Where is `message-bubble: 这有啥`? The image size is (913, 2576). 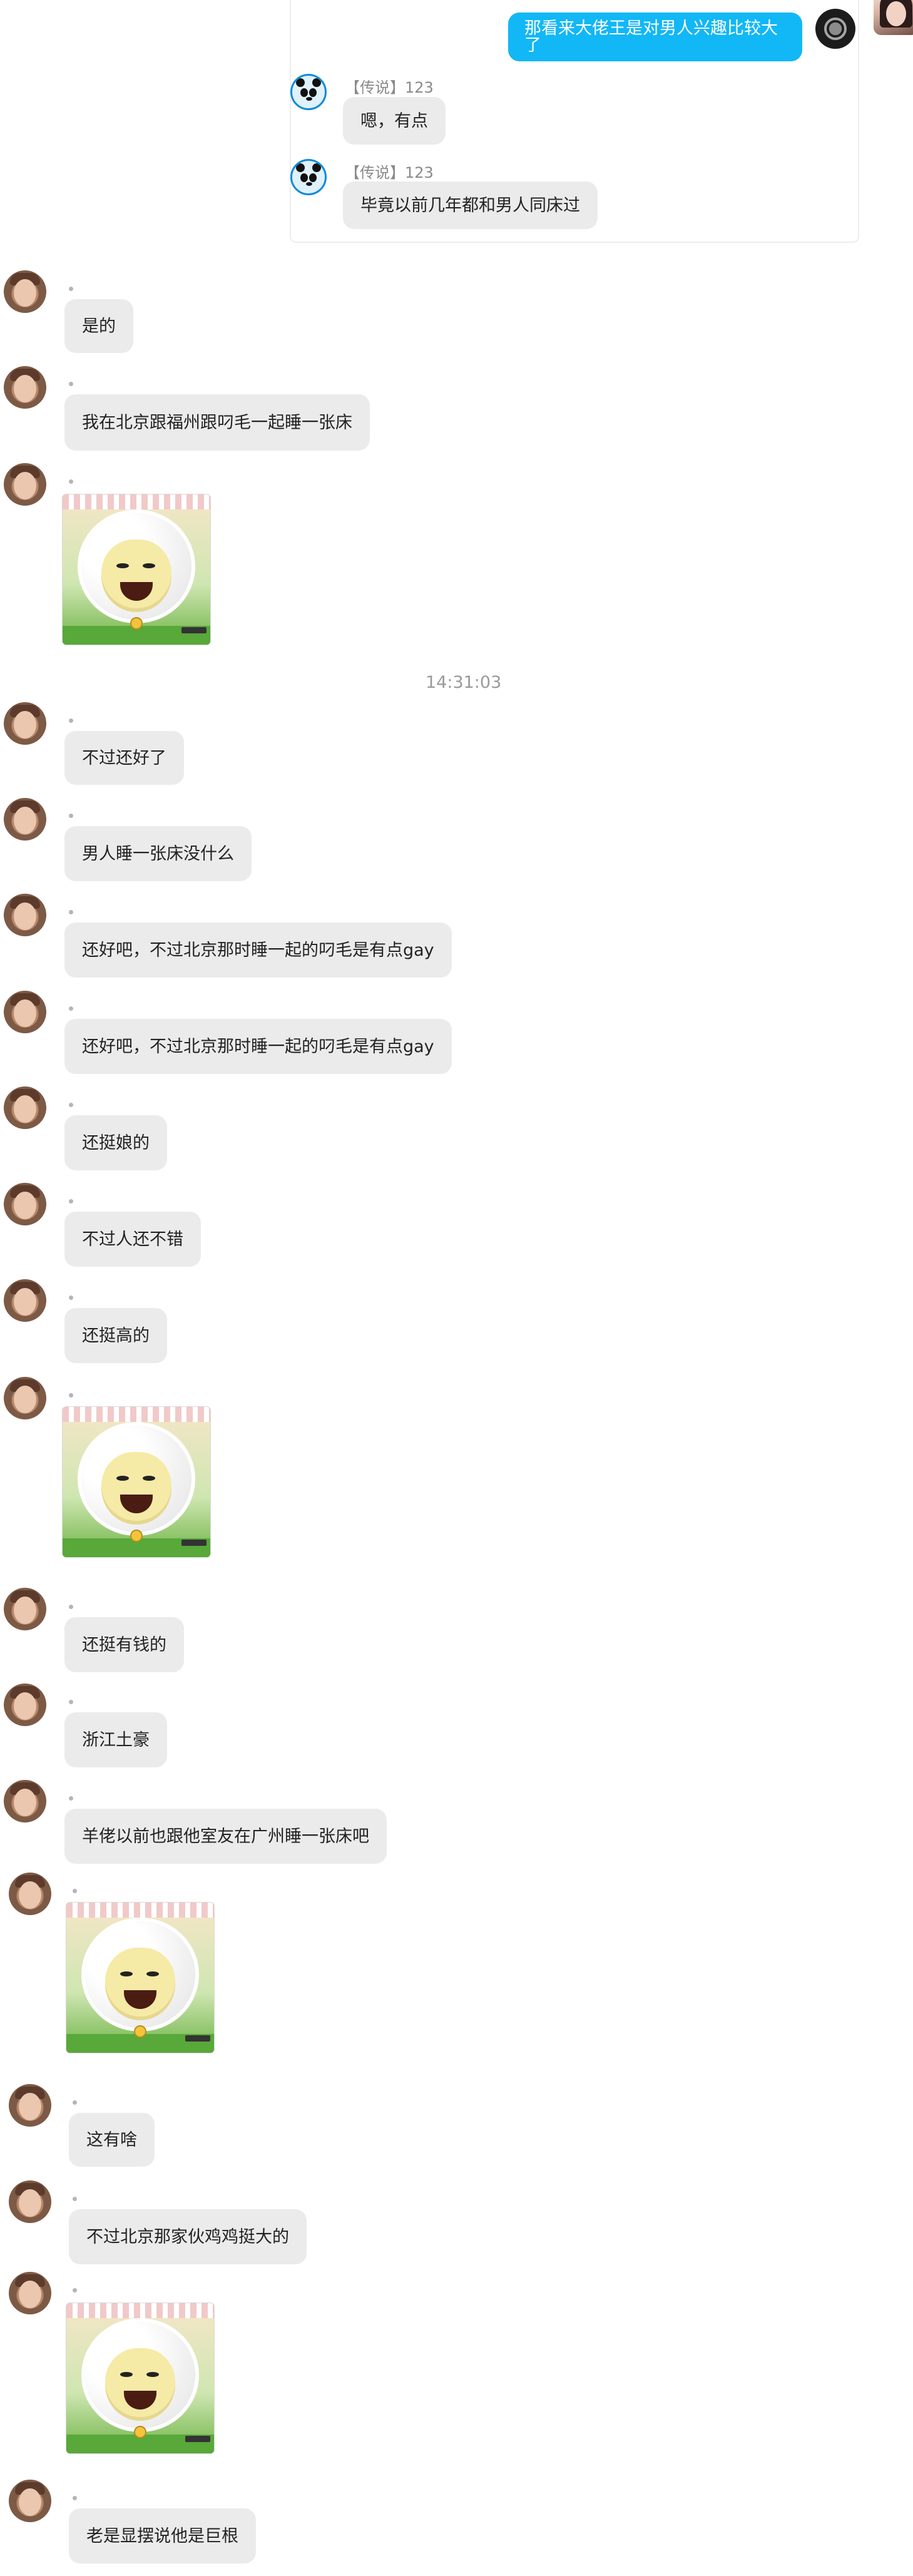 message-bubble: 这有啥 is located at coordinates (112, 2140).